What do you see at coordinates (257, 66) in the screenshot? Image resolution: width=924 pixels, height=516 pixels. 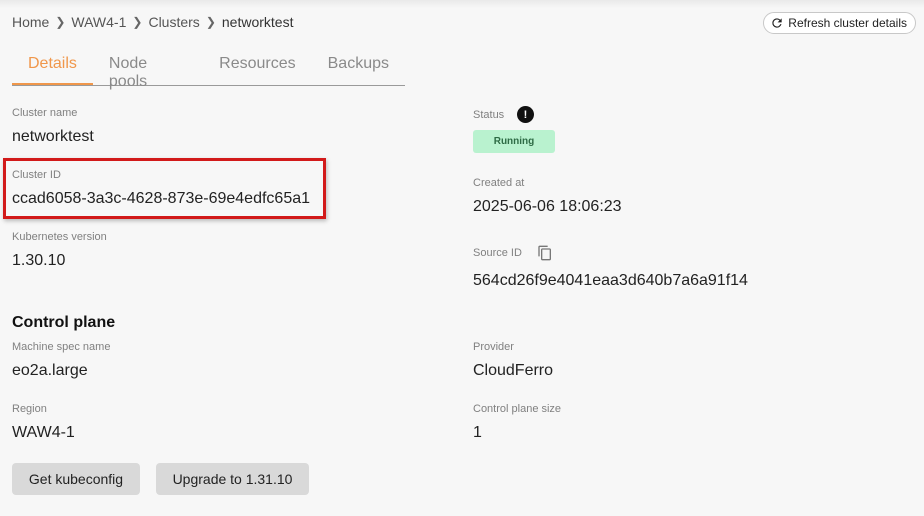 I see `tab-resources: Resources` at bounding box center [257, 66].